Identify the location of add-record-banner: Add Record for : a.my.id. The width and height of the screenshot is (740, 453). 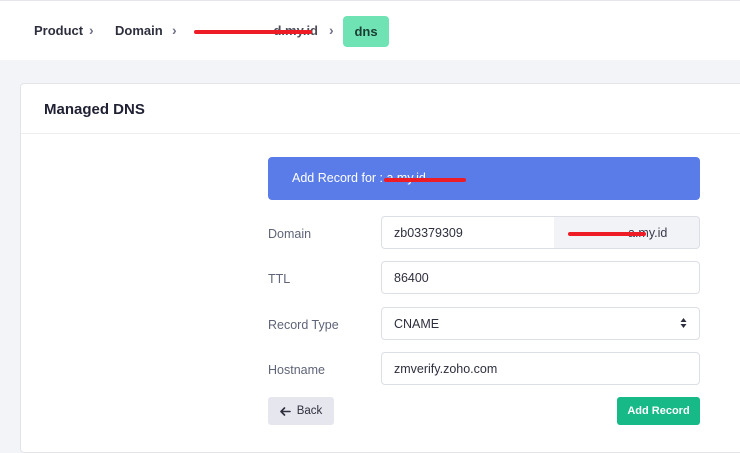
(484, 178).